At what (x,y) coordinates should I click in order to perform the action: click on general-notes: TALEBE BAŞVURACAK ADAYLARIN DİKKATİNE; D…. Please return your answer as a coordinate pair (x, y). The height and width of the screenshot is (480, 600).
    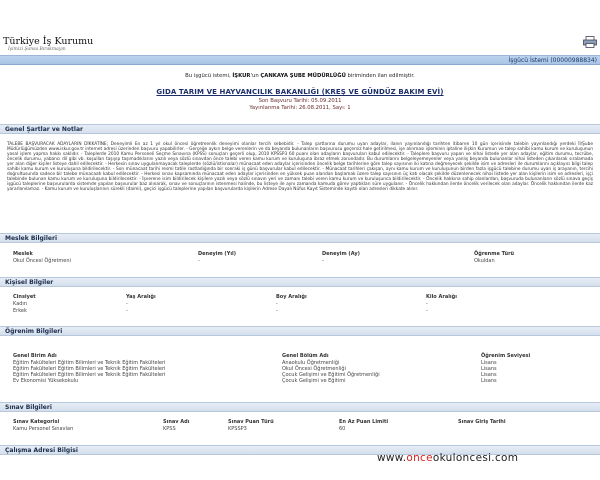
    Looking at the image, I should click on (300, 167).